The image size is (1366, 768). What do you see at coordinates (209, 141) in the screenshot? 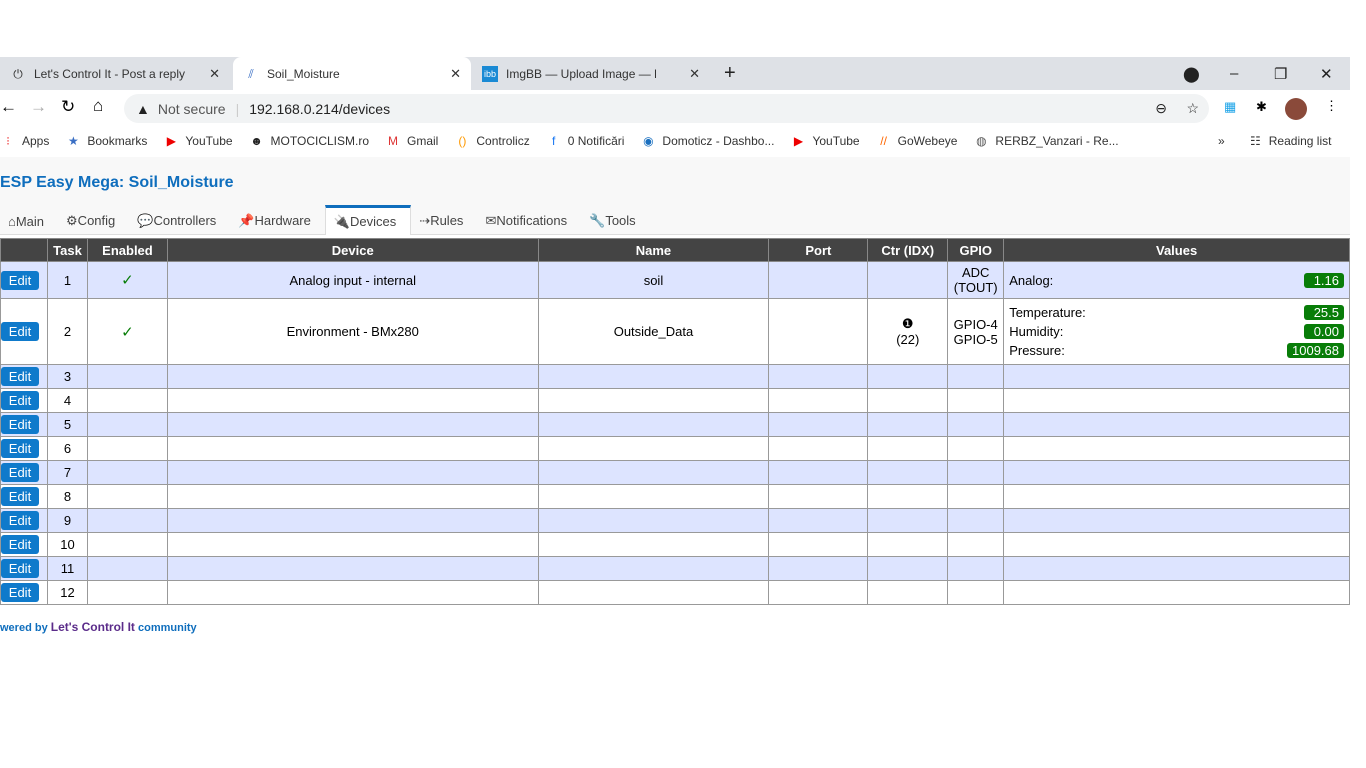
I see `bookmark-label: YouTube` at bounding box center [209, 141].